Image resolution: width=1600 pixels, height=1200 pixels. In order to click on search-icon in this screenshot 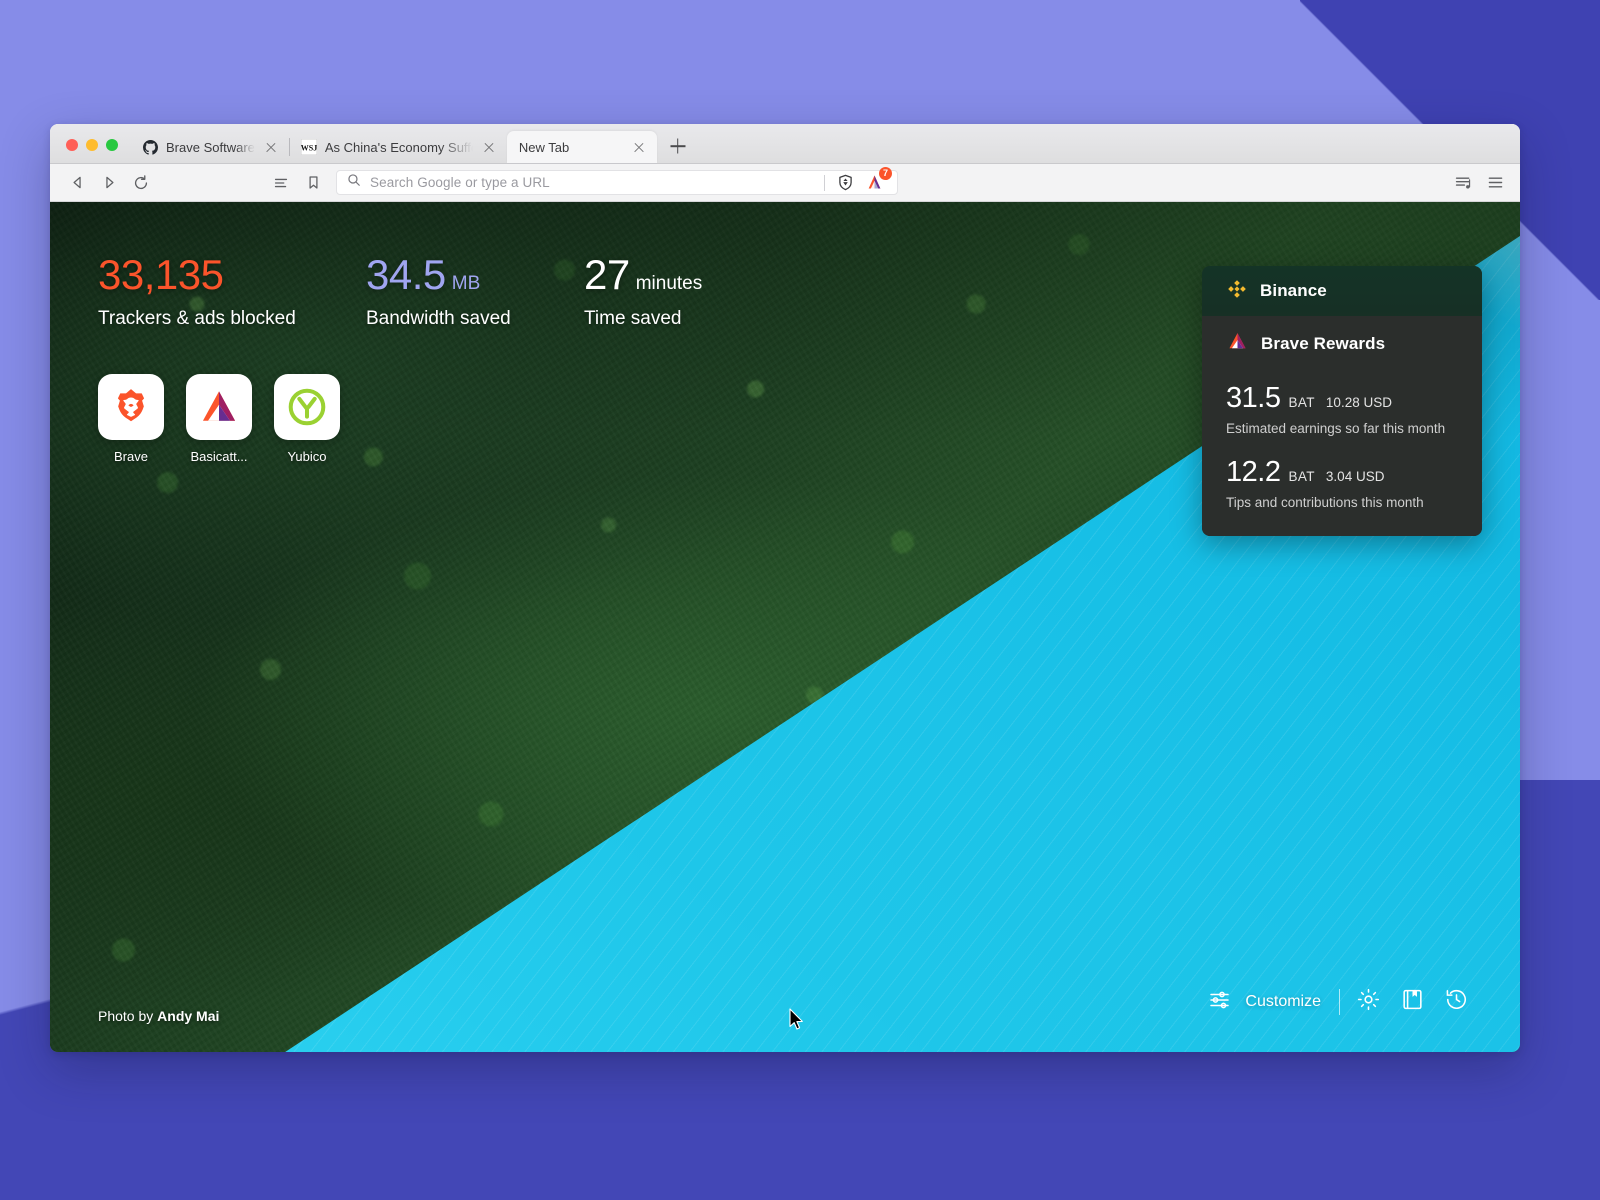, I will do `click(354, 182)`.